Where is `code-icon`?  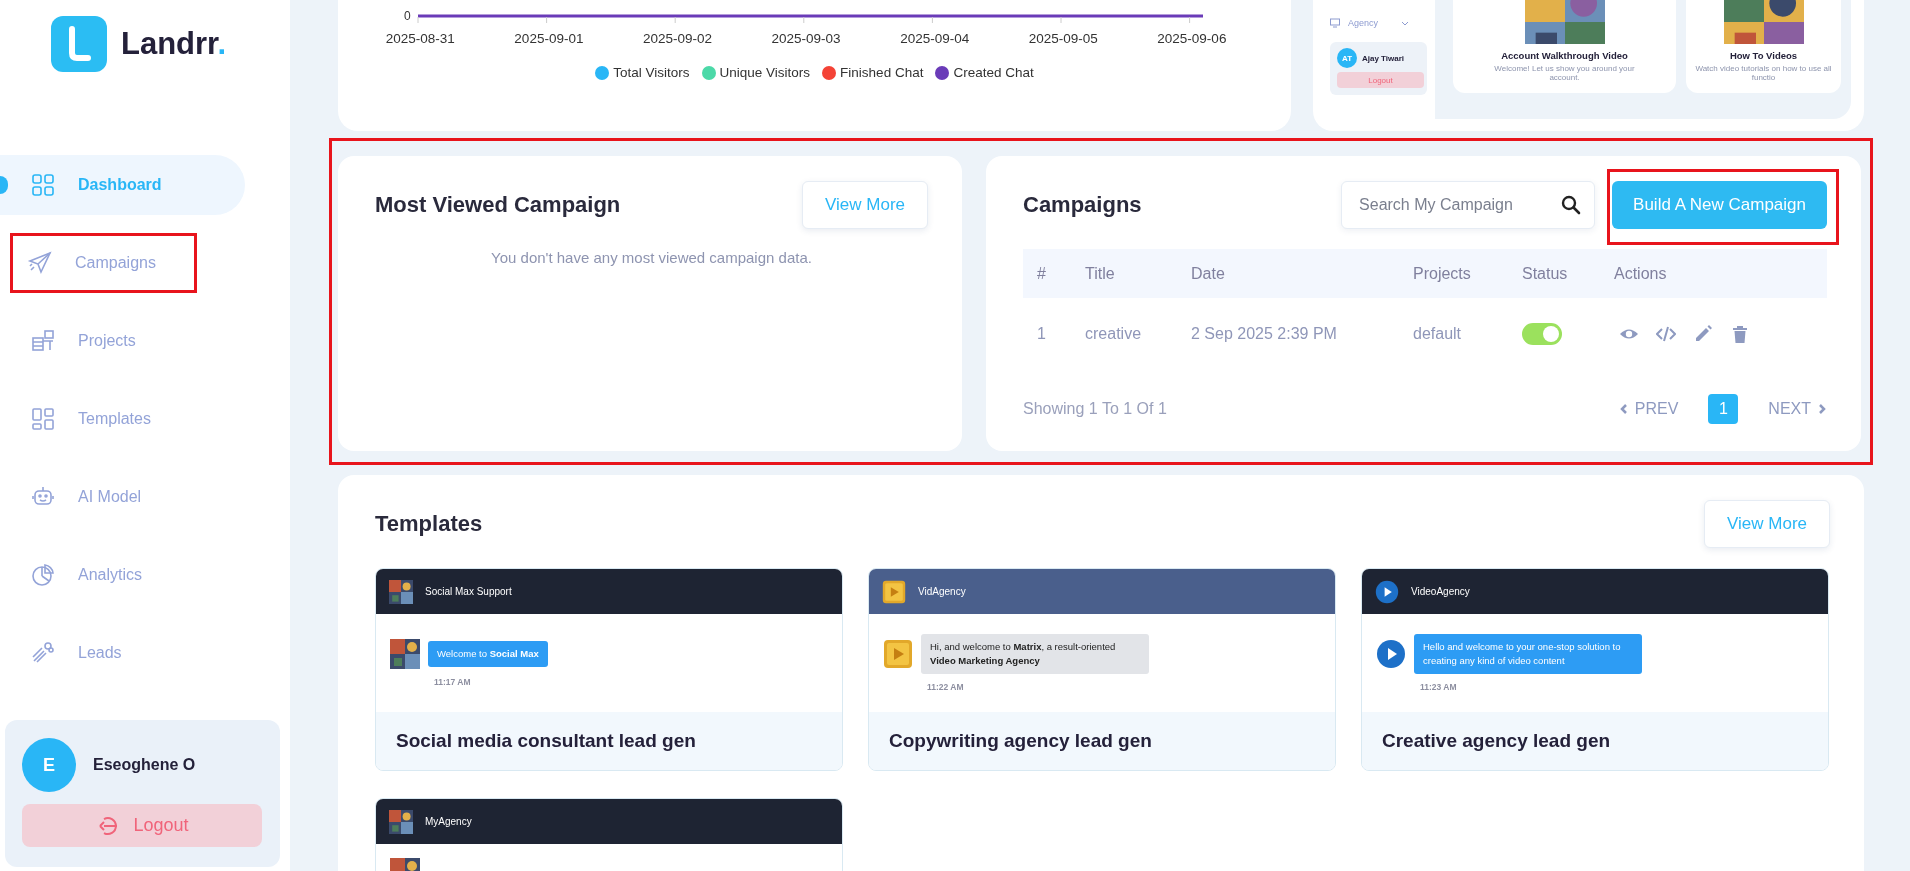 code-icon is located at coordinates (1666, 334).